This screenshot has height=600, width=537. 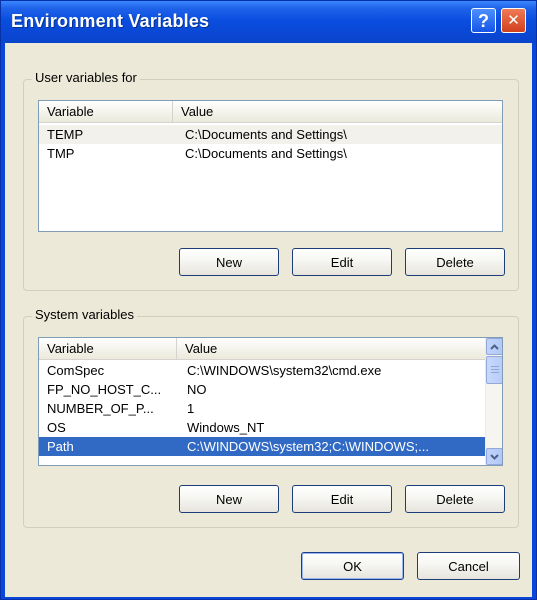 I want to click on chevron-down-icon, so click(x=494, y=456).